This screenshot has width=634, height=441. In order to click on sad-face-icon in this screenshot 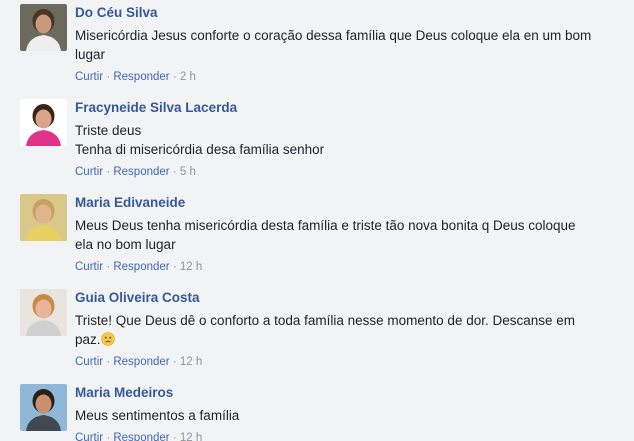, I will do `click(107, 339)`.